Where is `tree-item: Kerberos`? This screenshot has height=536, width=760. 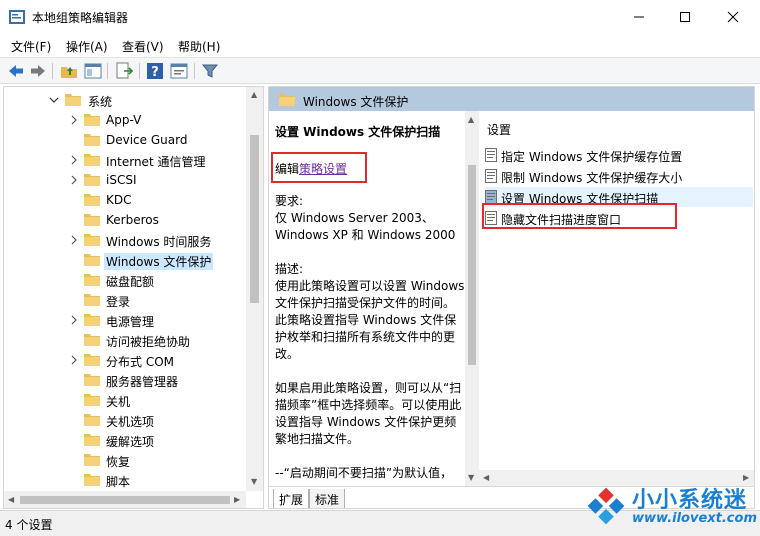
tree-item: Kerberos is located at coordinates (124, 220).